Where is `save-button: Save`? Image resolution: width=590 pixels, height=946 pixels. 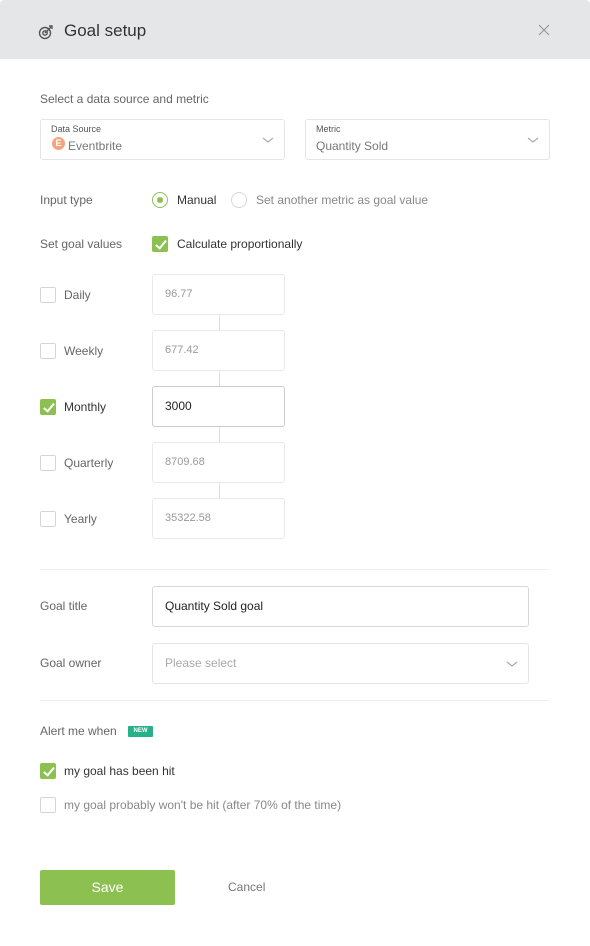 save-button: Save is located at coordinates (107, 887).